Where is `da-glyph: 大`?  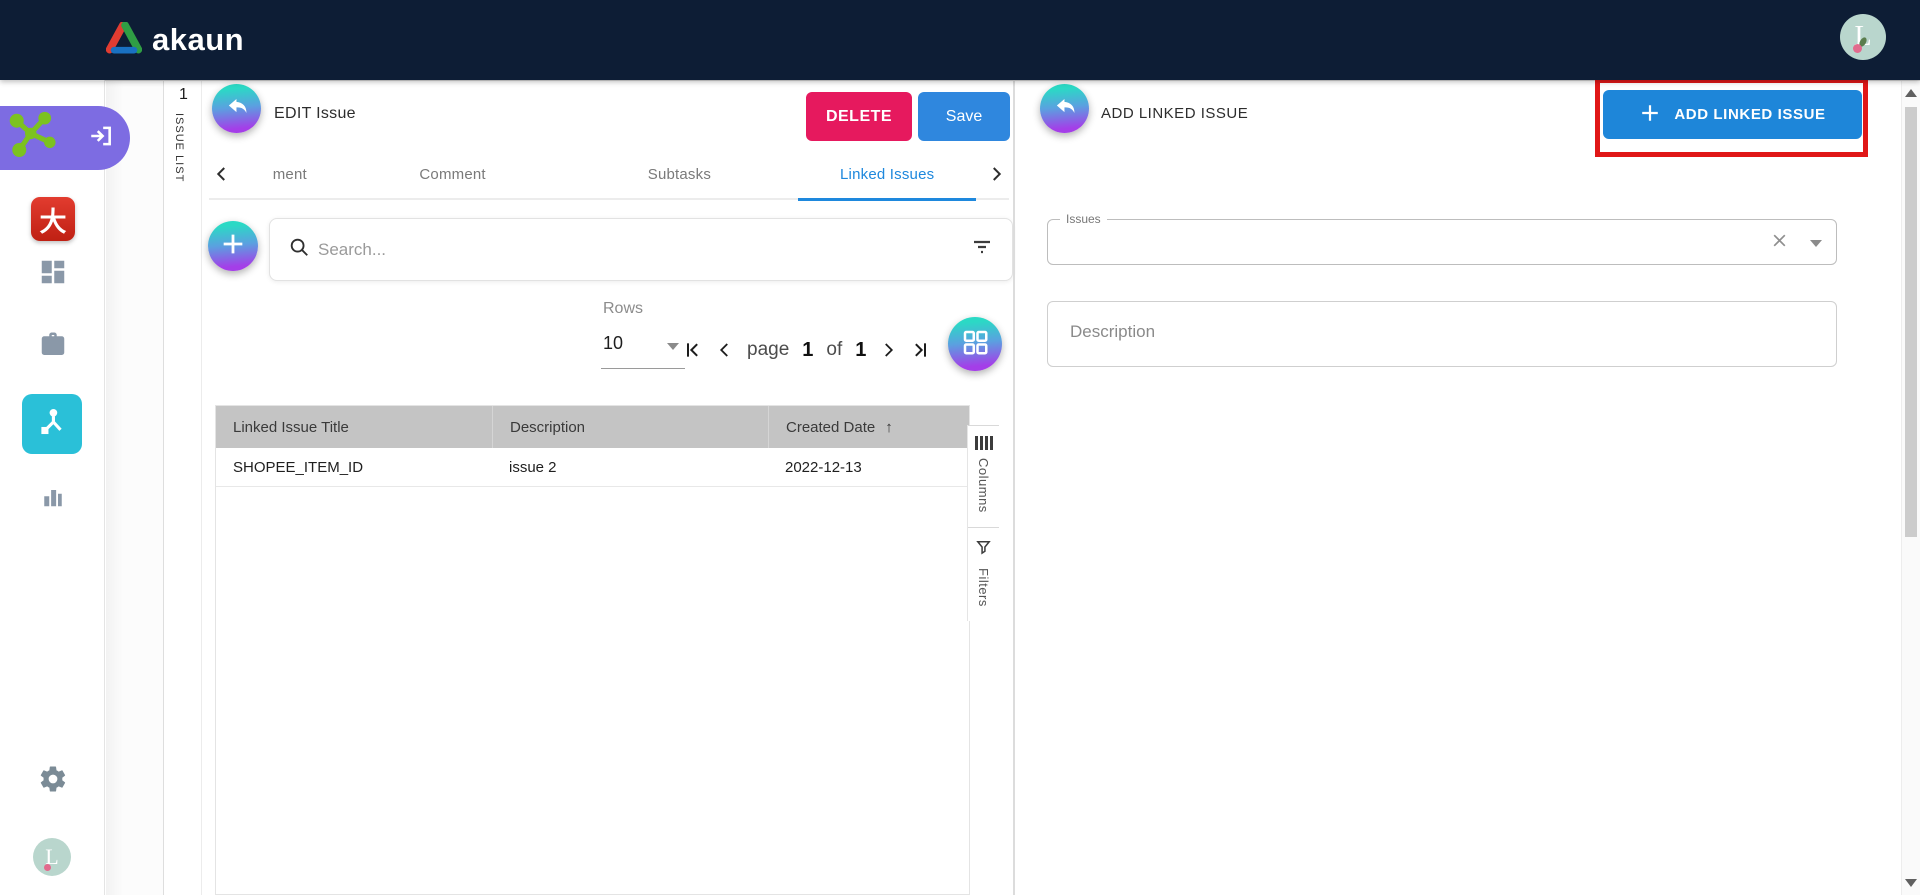 da-glyph: 大 is located at coordinates (53, 221).